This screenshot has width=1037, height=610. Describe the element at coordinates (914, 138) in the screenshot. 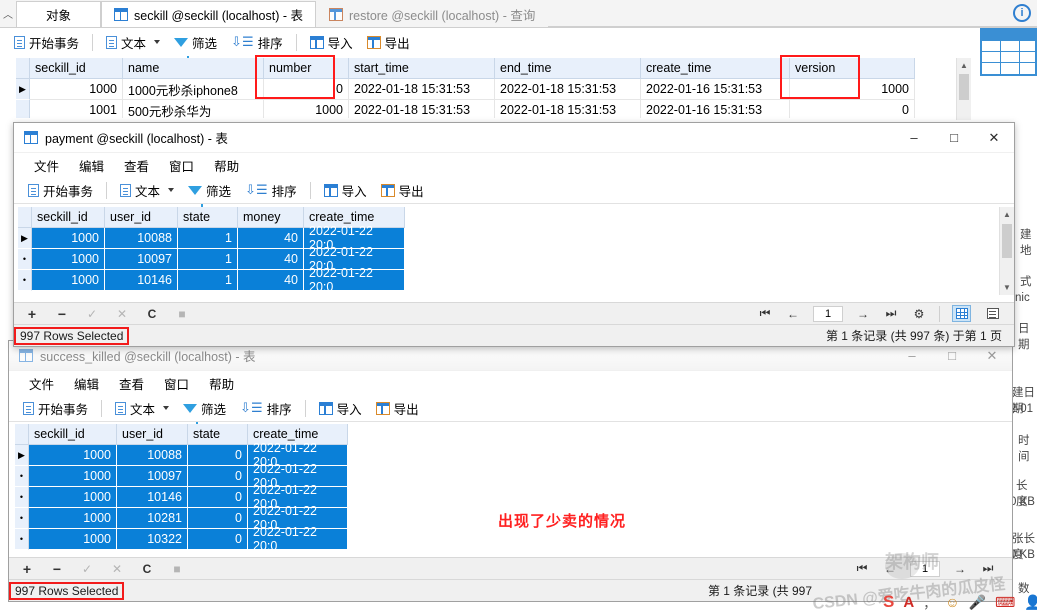

I see `minimize-button: –` at that location.